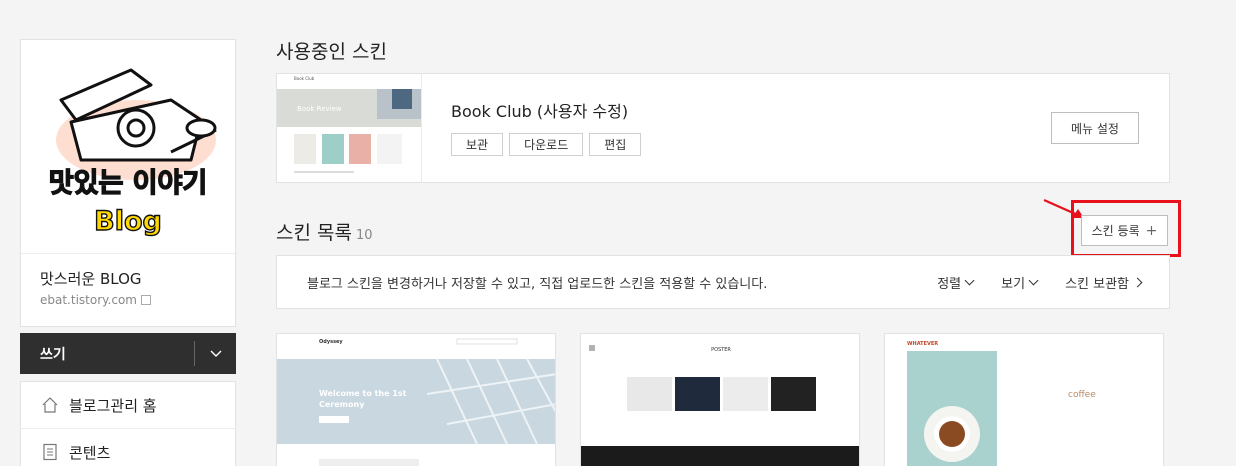 This screenshot has height=466, width=1236. I want to click on book-club-preview: Book Club Book Review, so click(349, 128).